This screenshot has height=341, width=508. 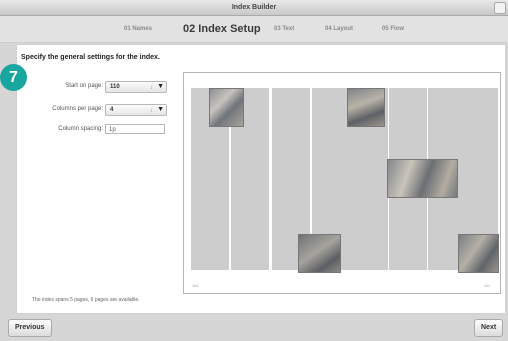 I want to click on step-layout: 04 Layout, so click(x=339, y=29).